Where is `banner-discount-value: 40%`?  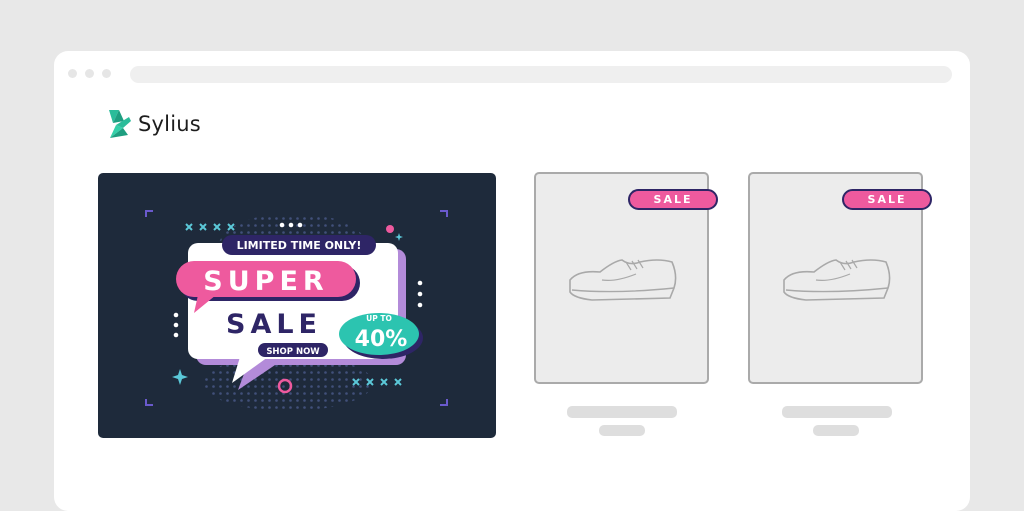
banner-discount-value: 40% is located at coordinates (381, 339).